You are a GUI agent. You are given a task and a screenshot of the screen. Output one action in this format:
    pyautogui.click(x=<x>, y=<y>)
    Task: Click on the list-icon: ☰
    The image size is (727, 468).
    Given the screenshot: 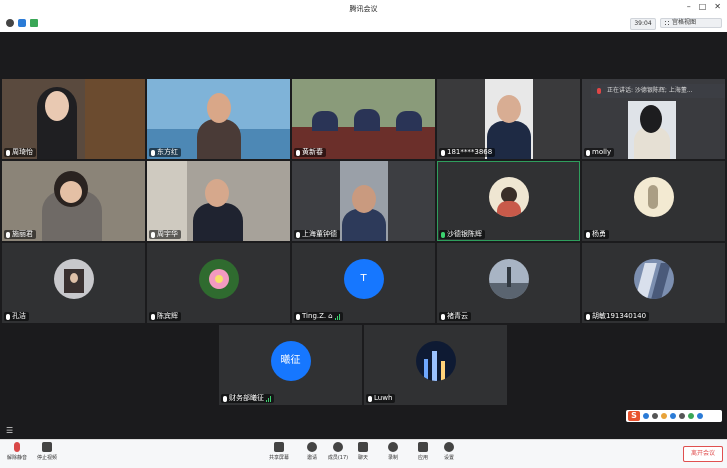 What is the action you would take?
    pyautogui.click(x=9, y=430)
    